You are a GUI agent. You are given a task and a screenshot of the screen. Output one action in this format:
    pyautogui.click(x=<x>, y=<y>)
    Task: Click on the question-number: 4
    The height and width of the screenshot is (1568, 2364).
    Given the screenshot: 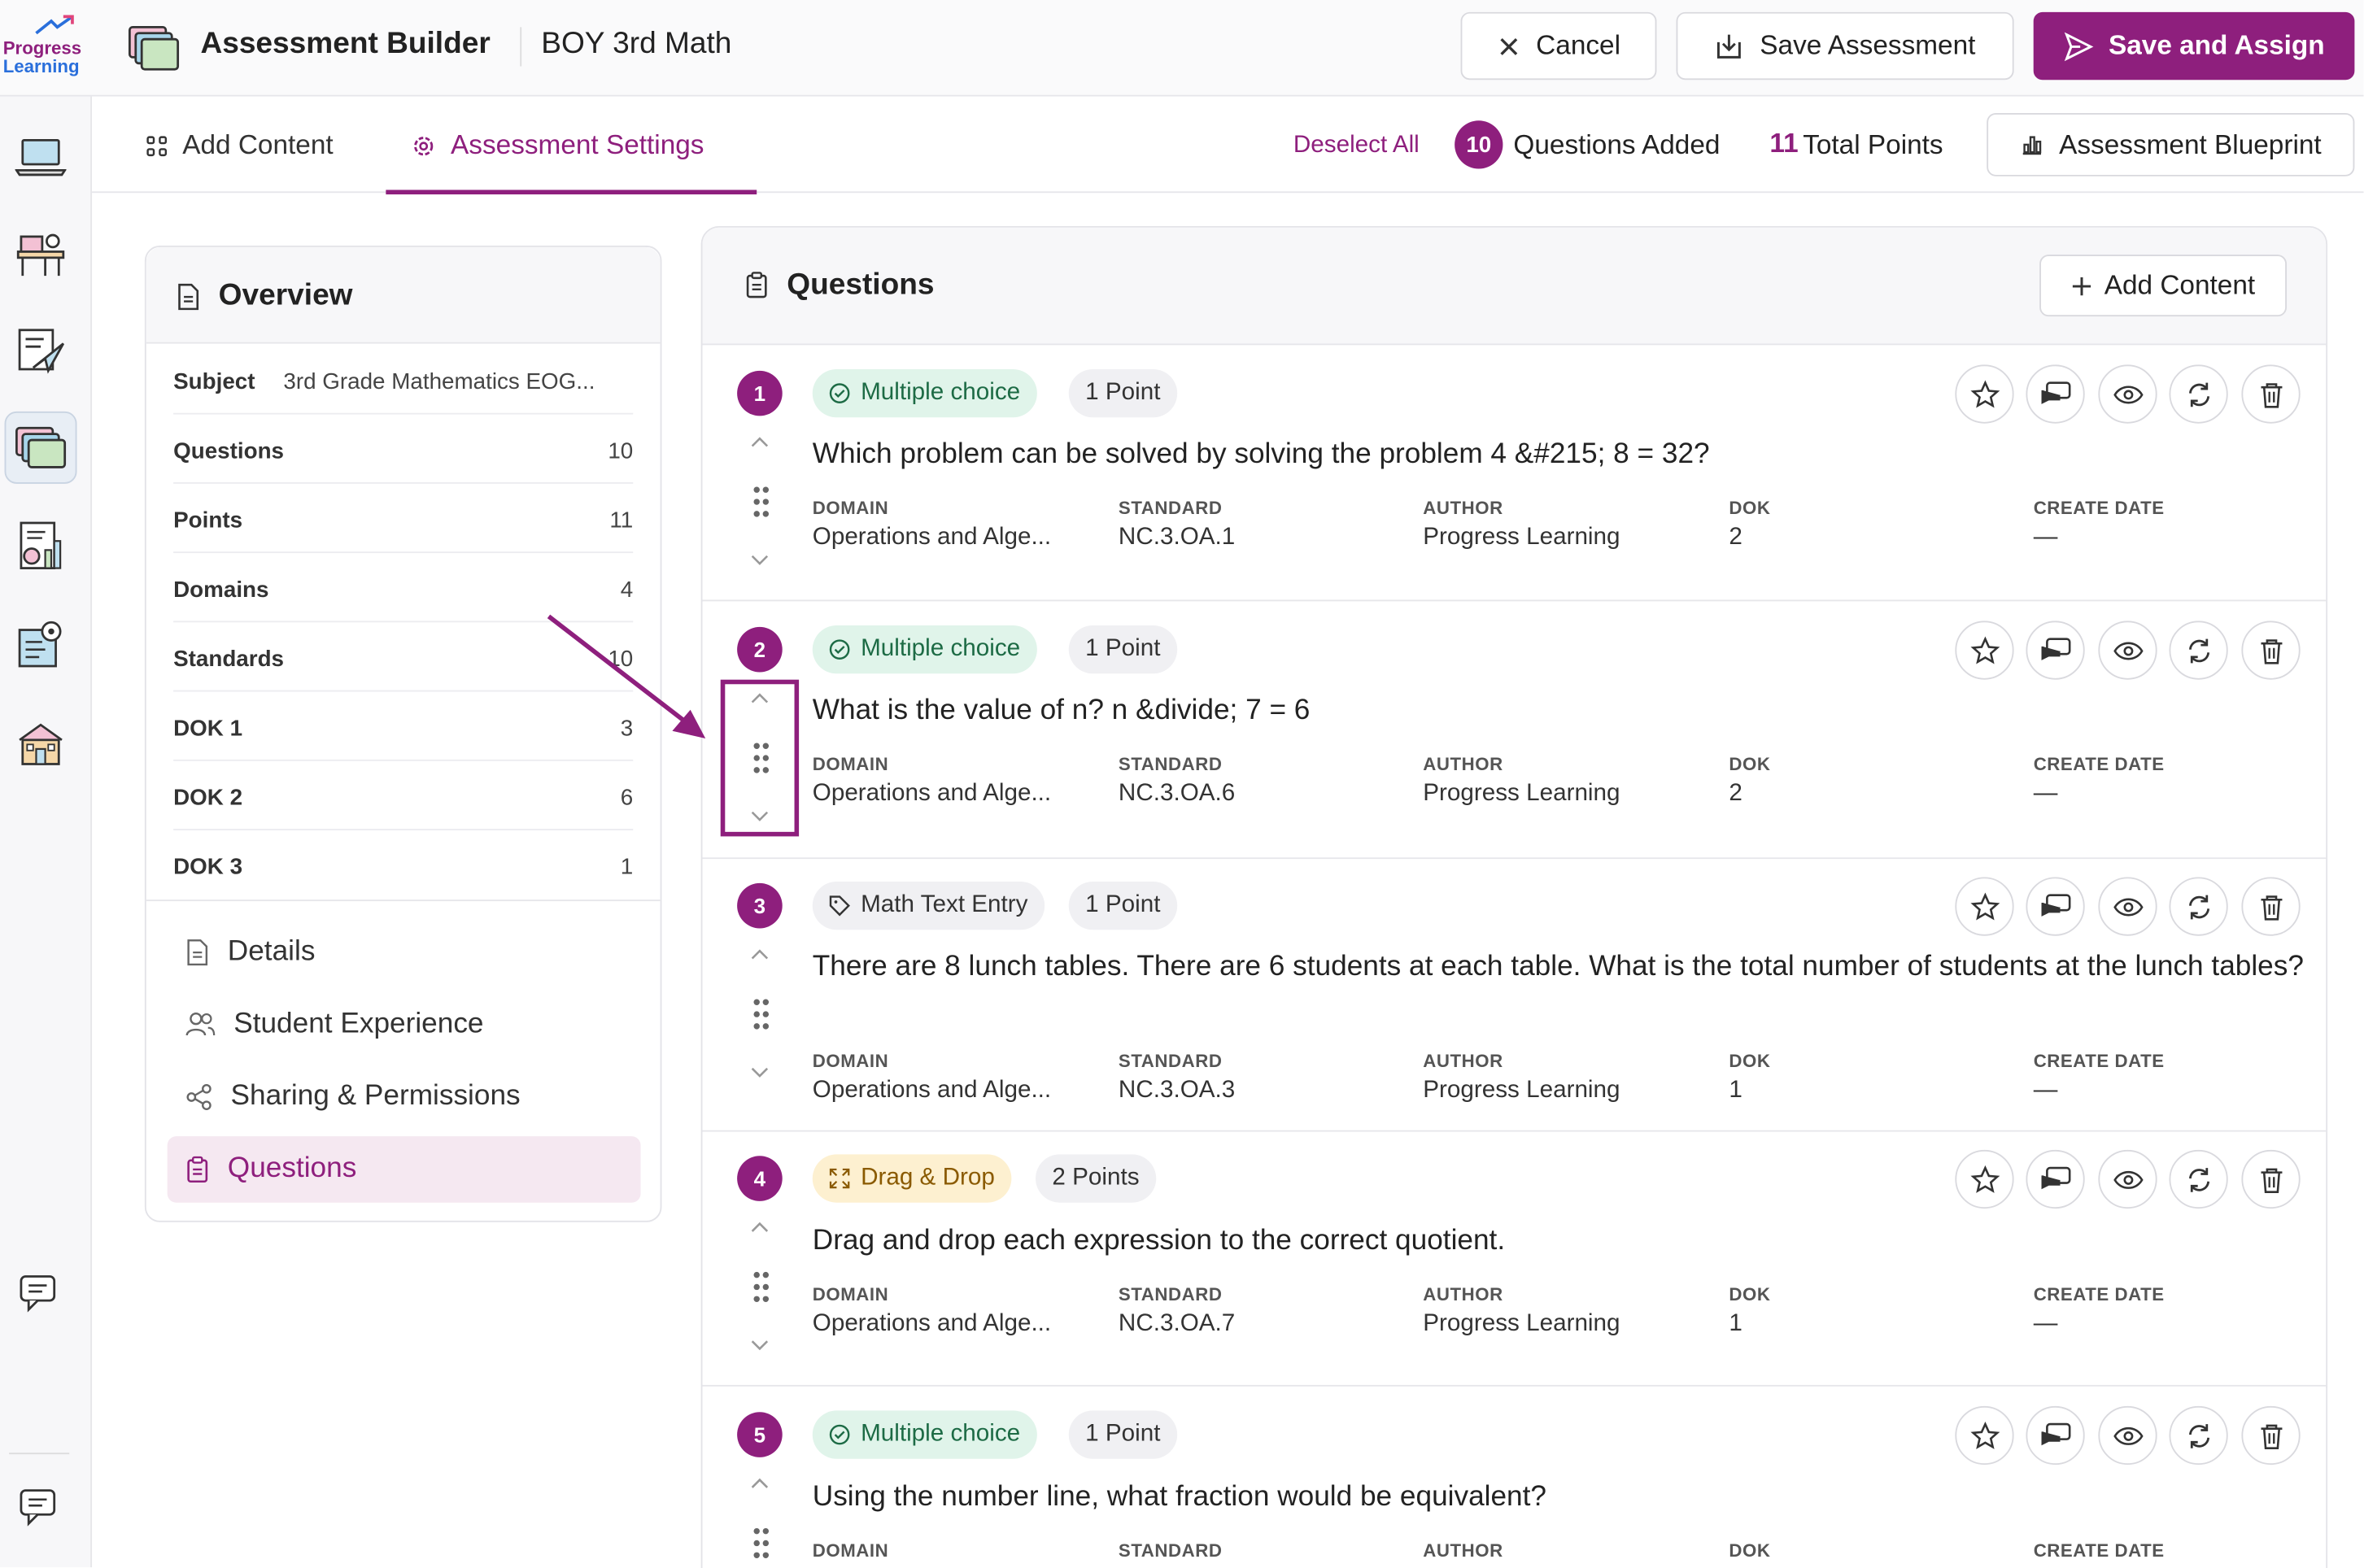 What is the action you would take?
    pyautogui.click(x=760, y=1178)
    